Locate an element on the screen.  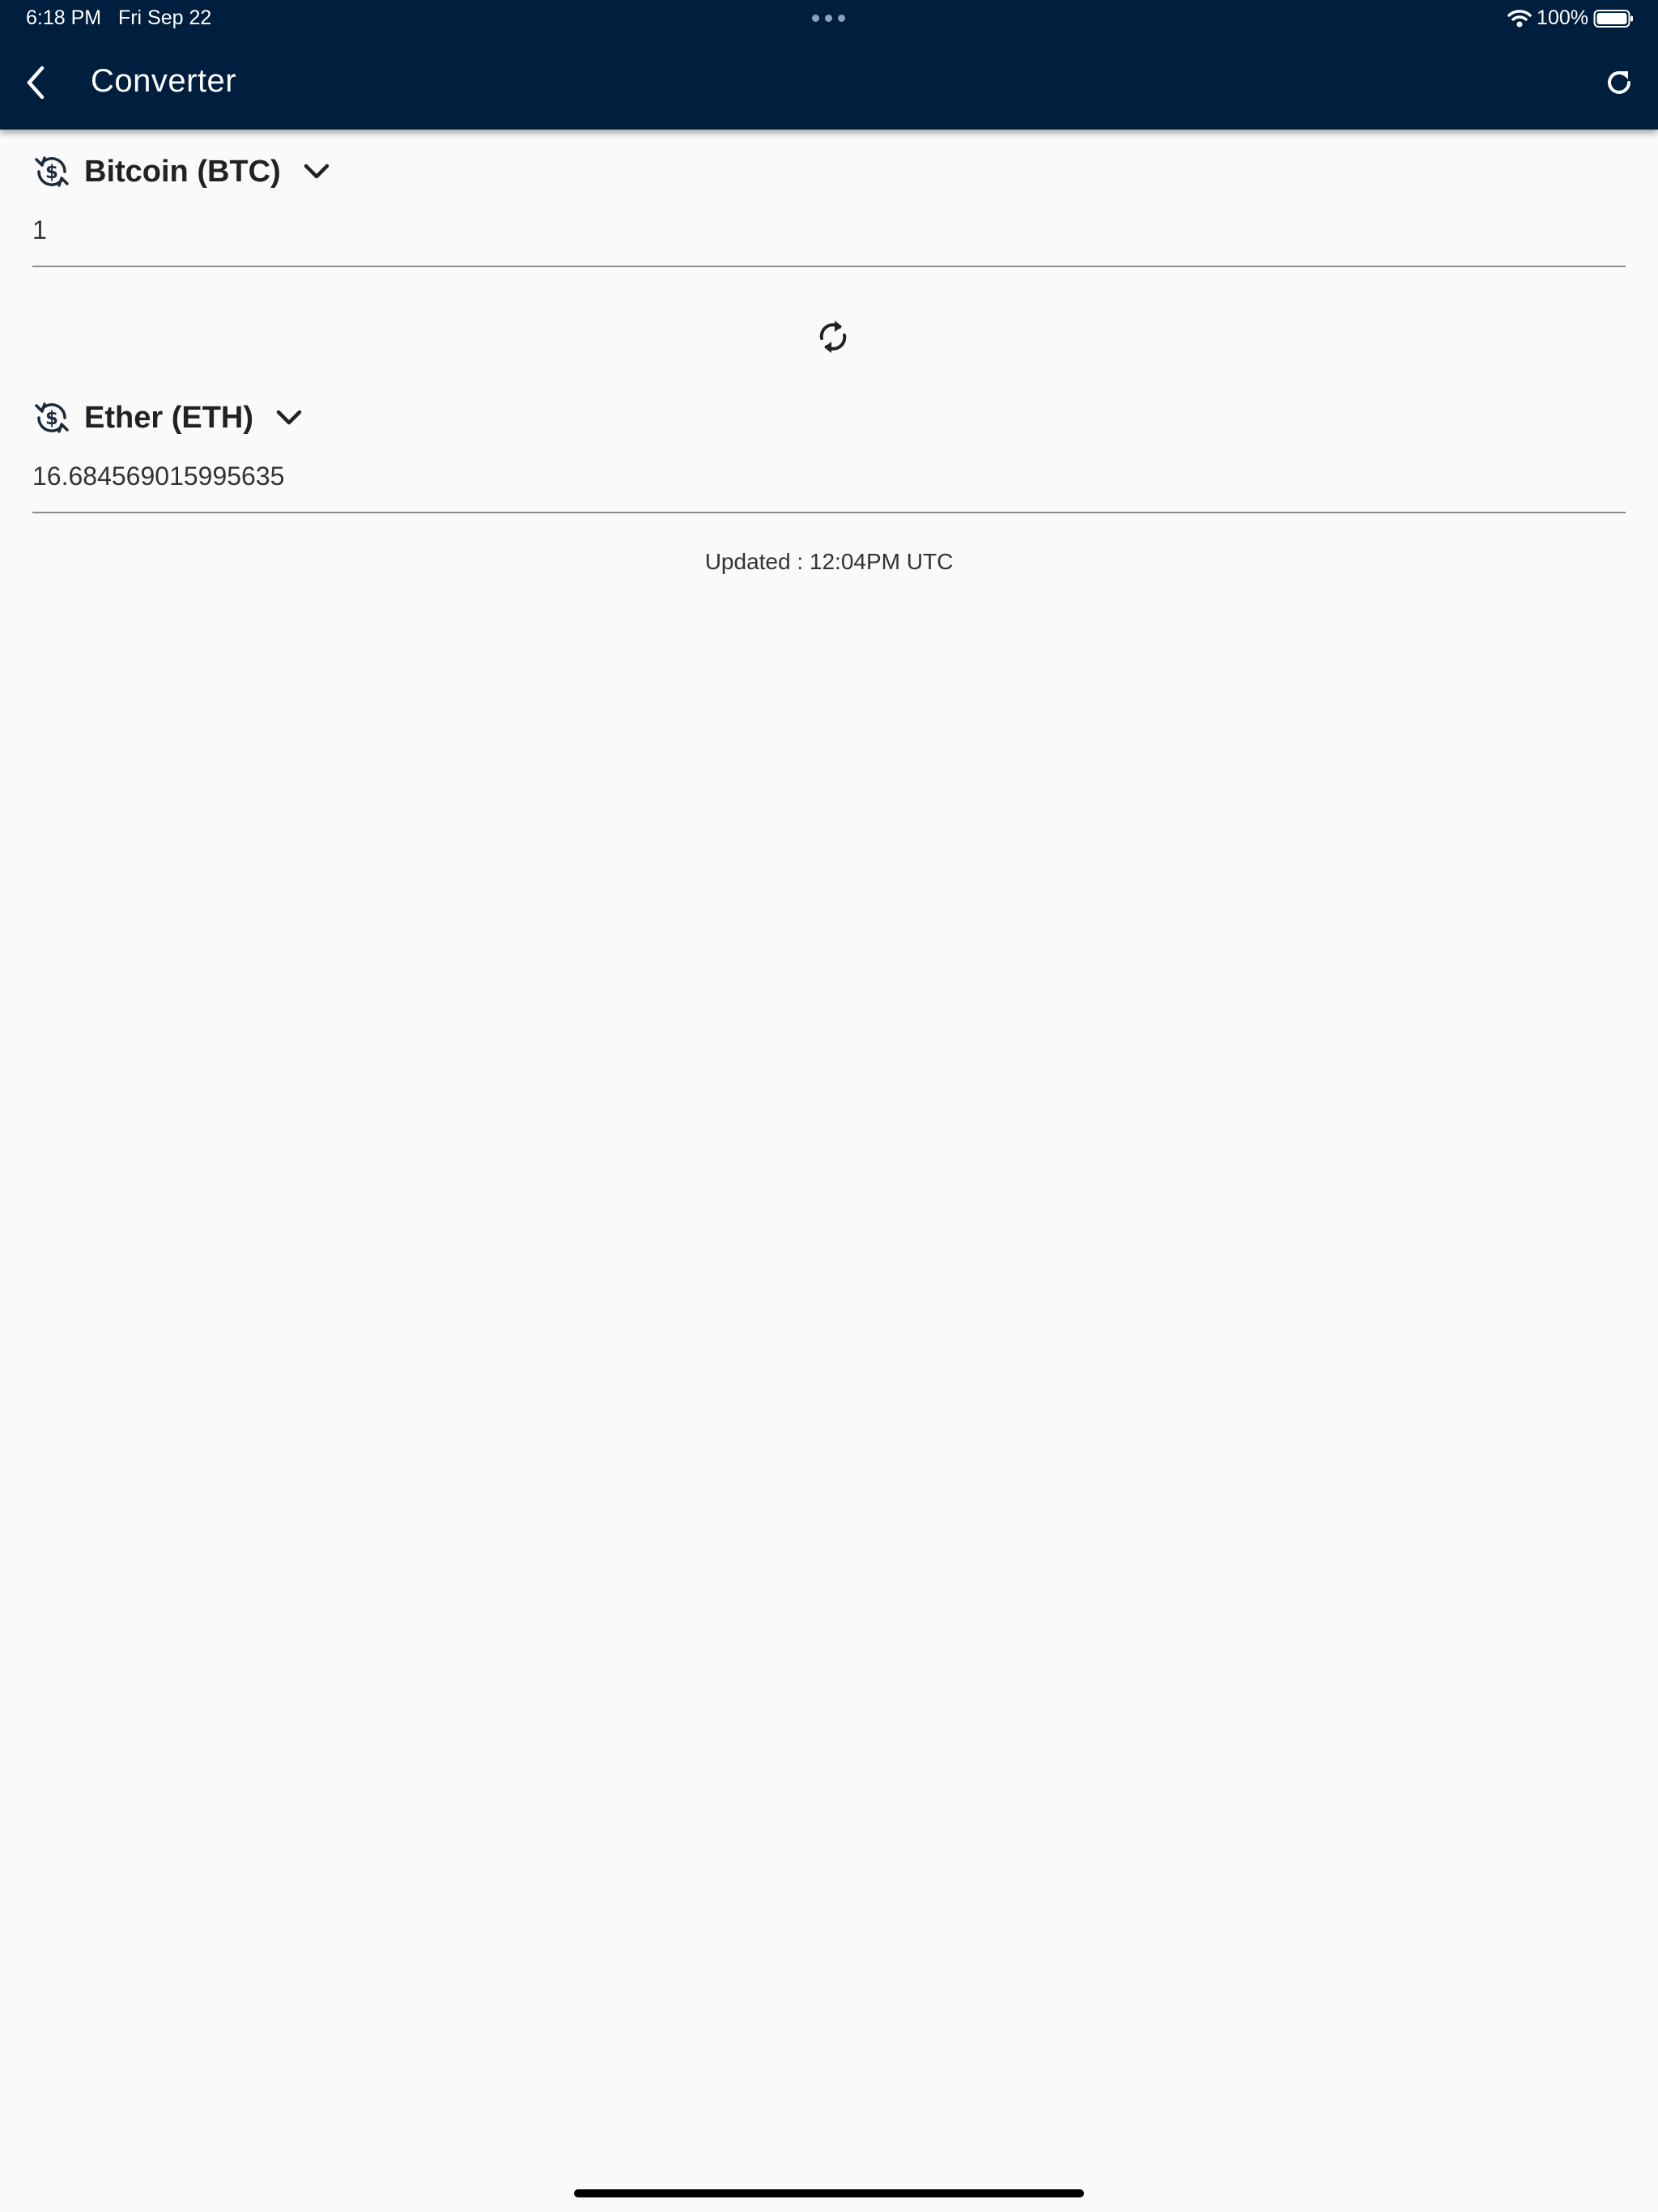
to-currency-section: $ Ether (ETH) is located at coordinates (829, 455).